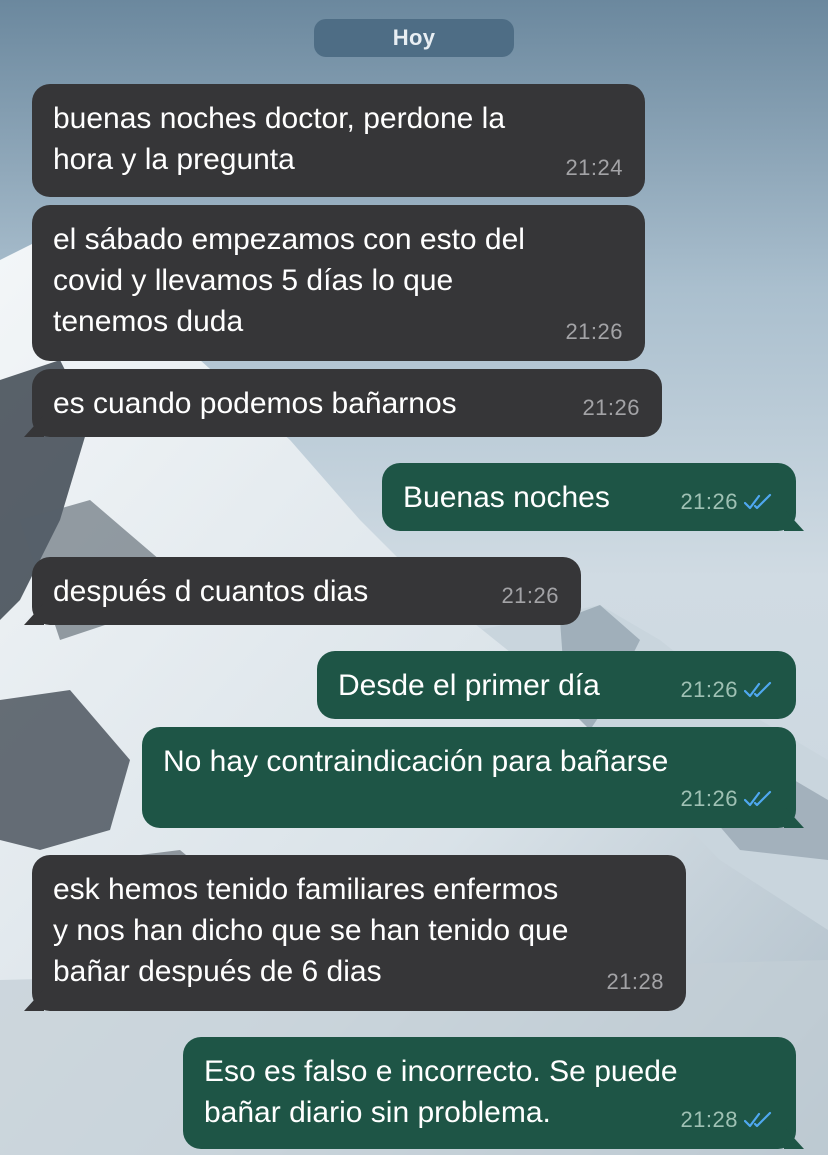 Image resolution: width=828 pixels, height=1155 pixels. What do you see at coordinates (416, 761) in the screenshot?
I see `message-text: No hay contraindicación para bañarse` at bounding box center [416, 761].